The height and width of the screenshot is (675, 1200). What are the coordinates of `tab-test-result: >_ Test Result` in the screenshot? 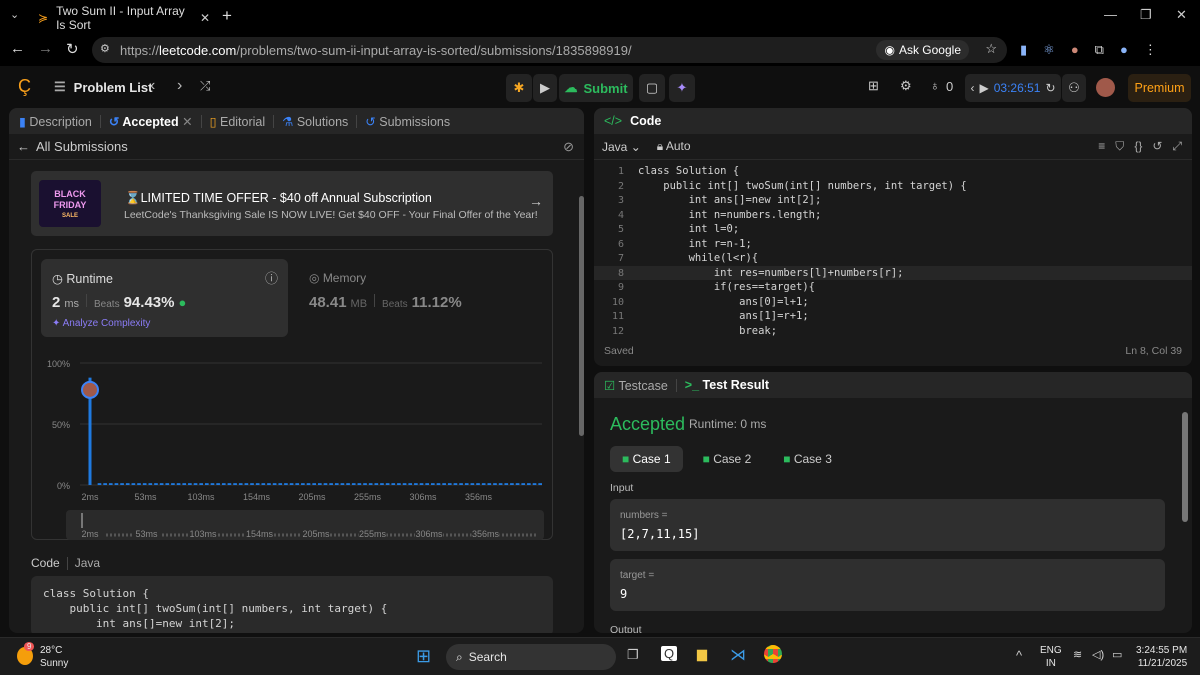 It's located at (727, 385).